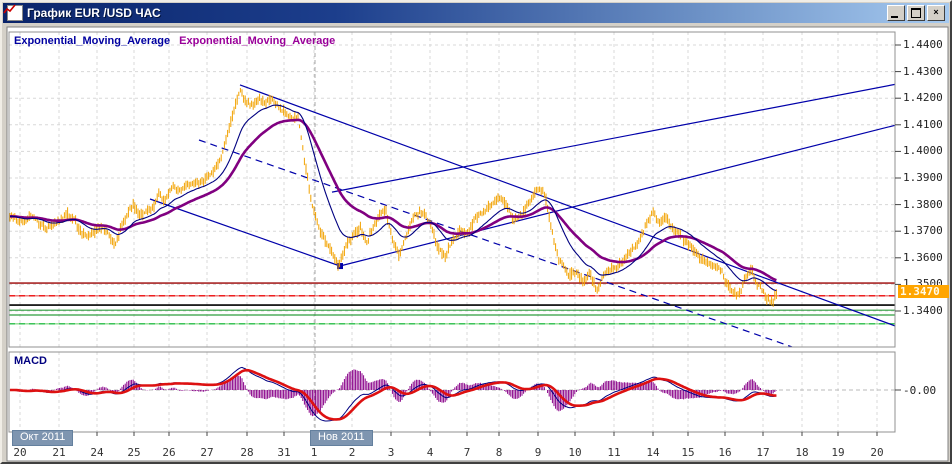 The image size is (952, 464). I want to click on close-button: ×, so click(936, 13).